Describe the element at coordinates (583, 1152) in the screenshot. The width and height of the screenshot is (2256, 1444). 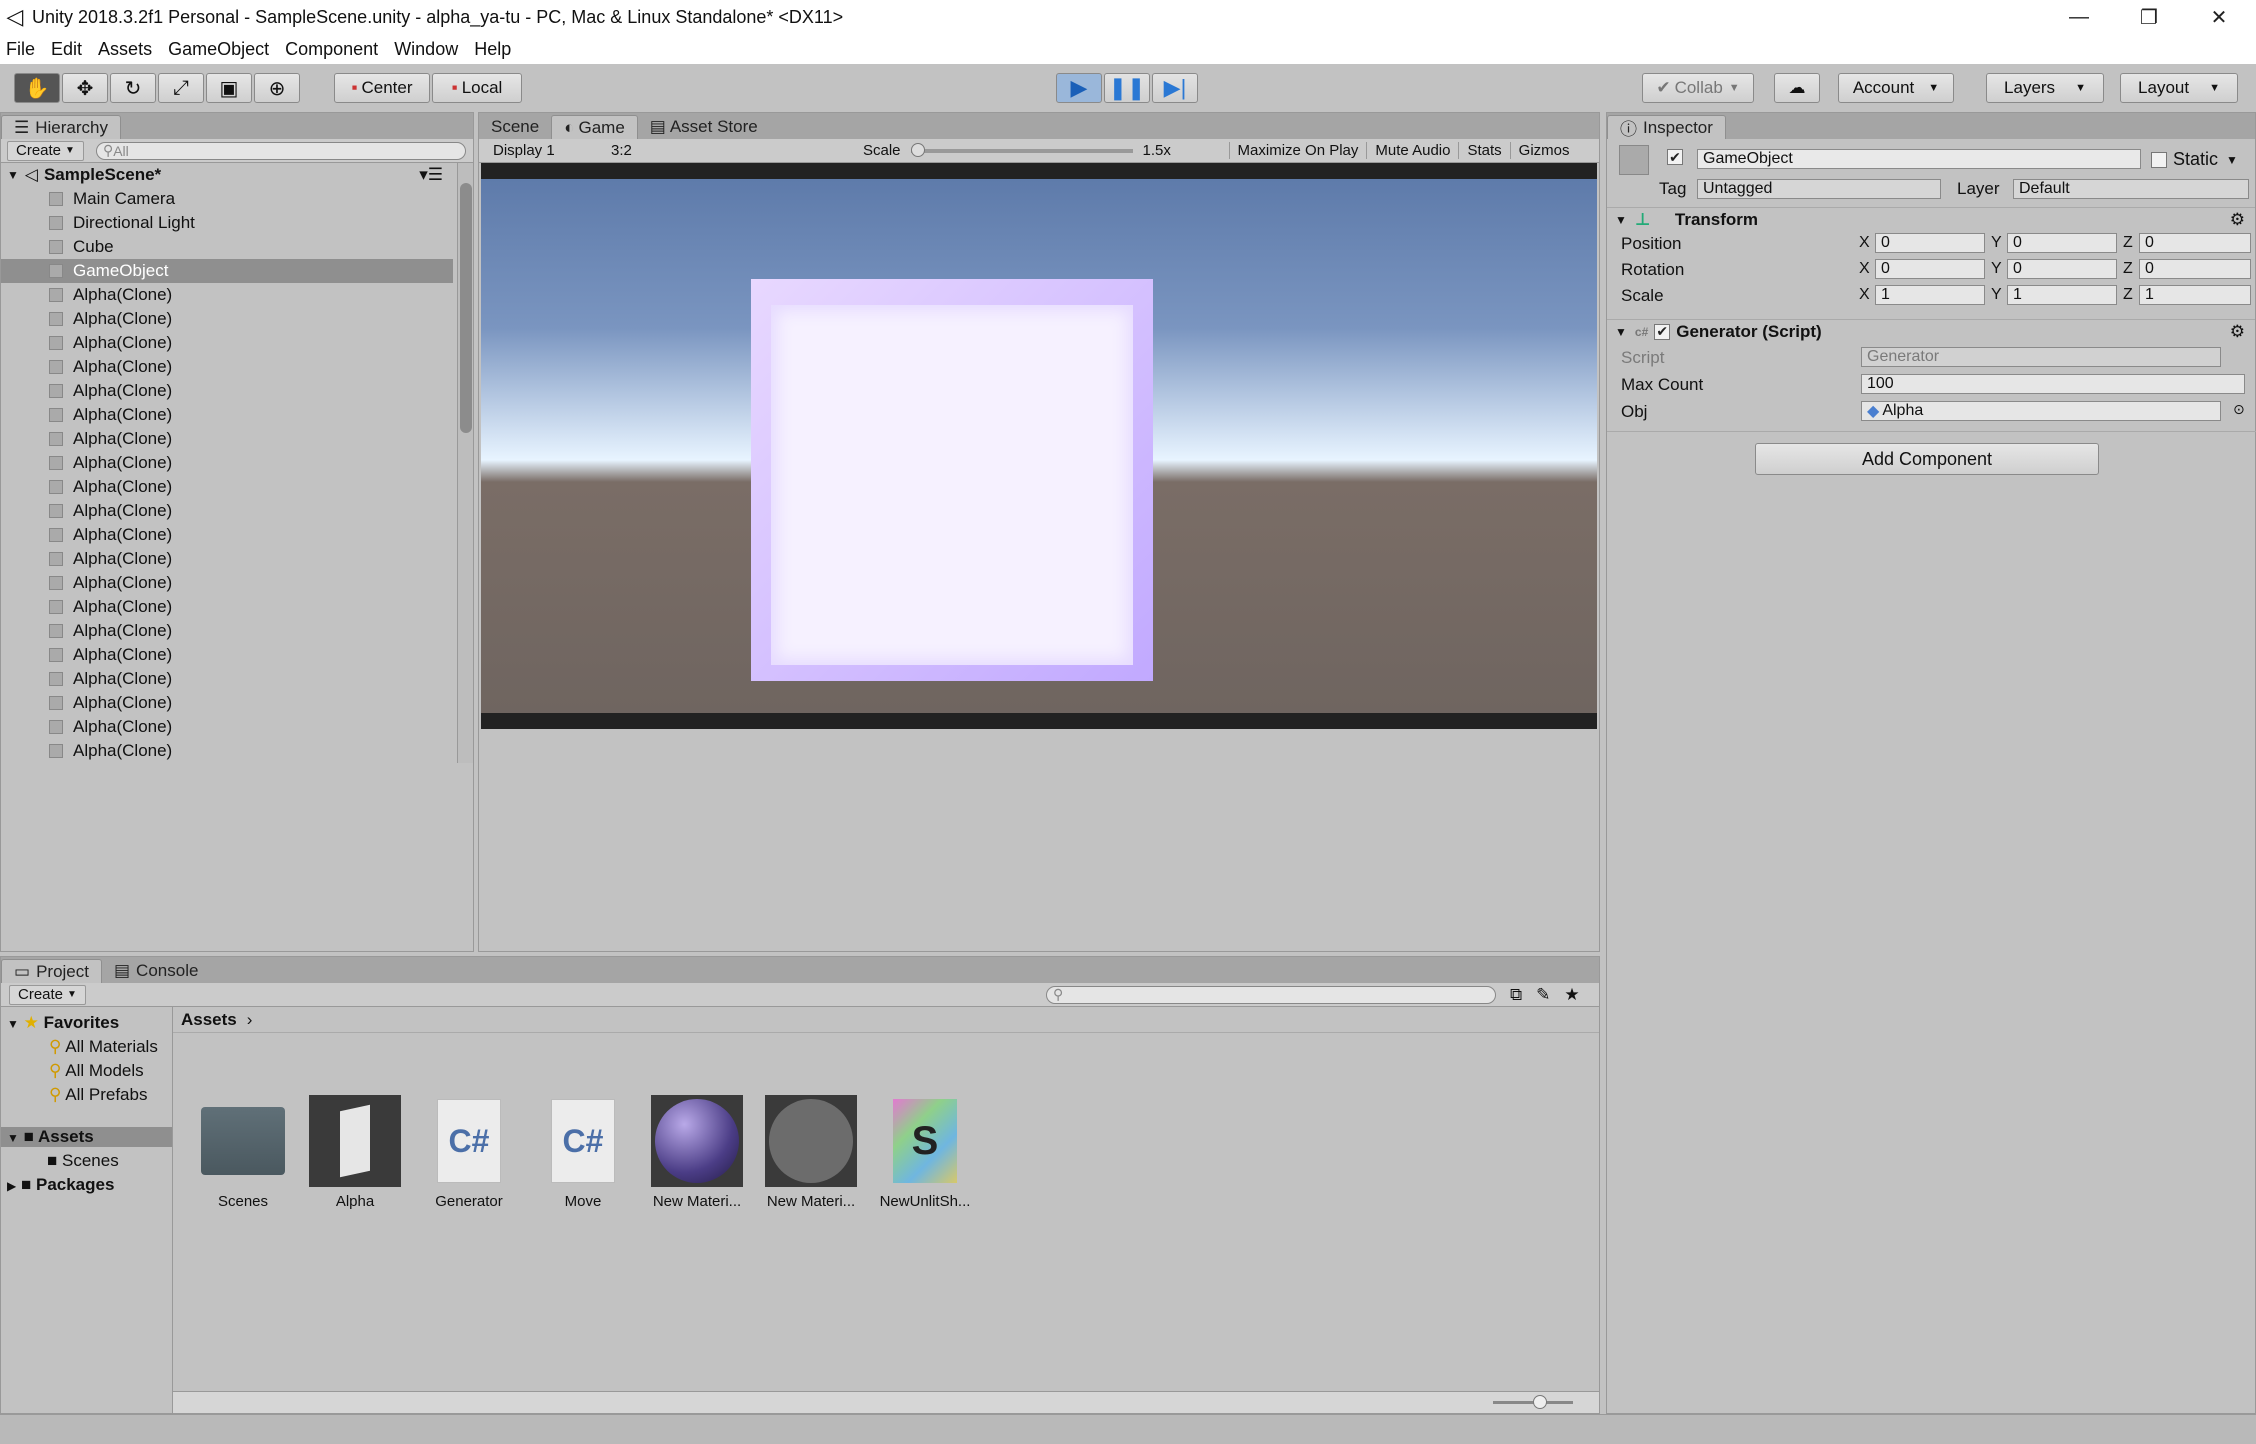
I see `asset-move: C# Move` at that location.